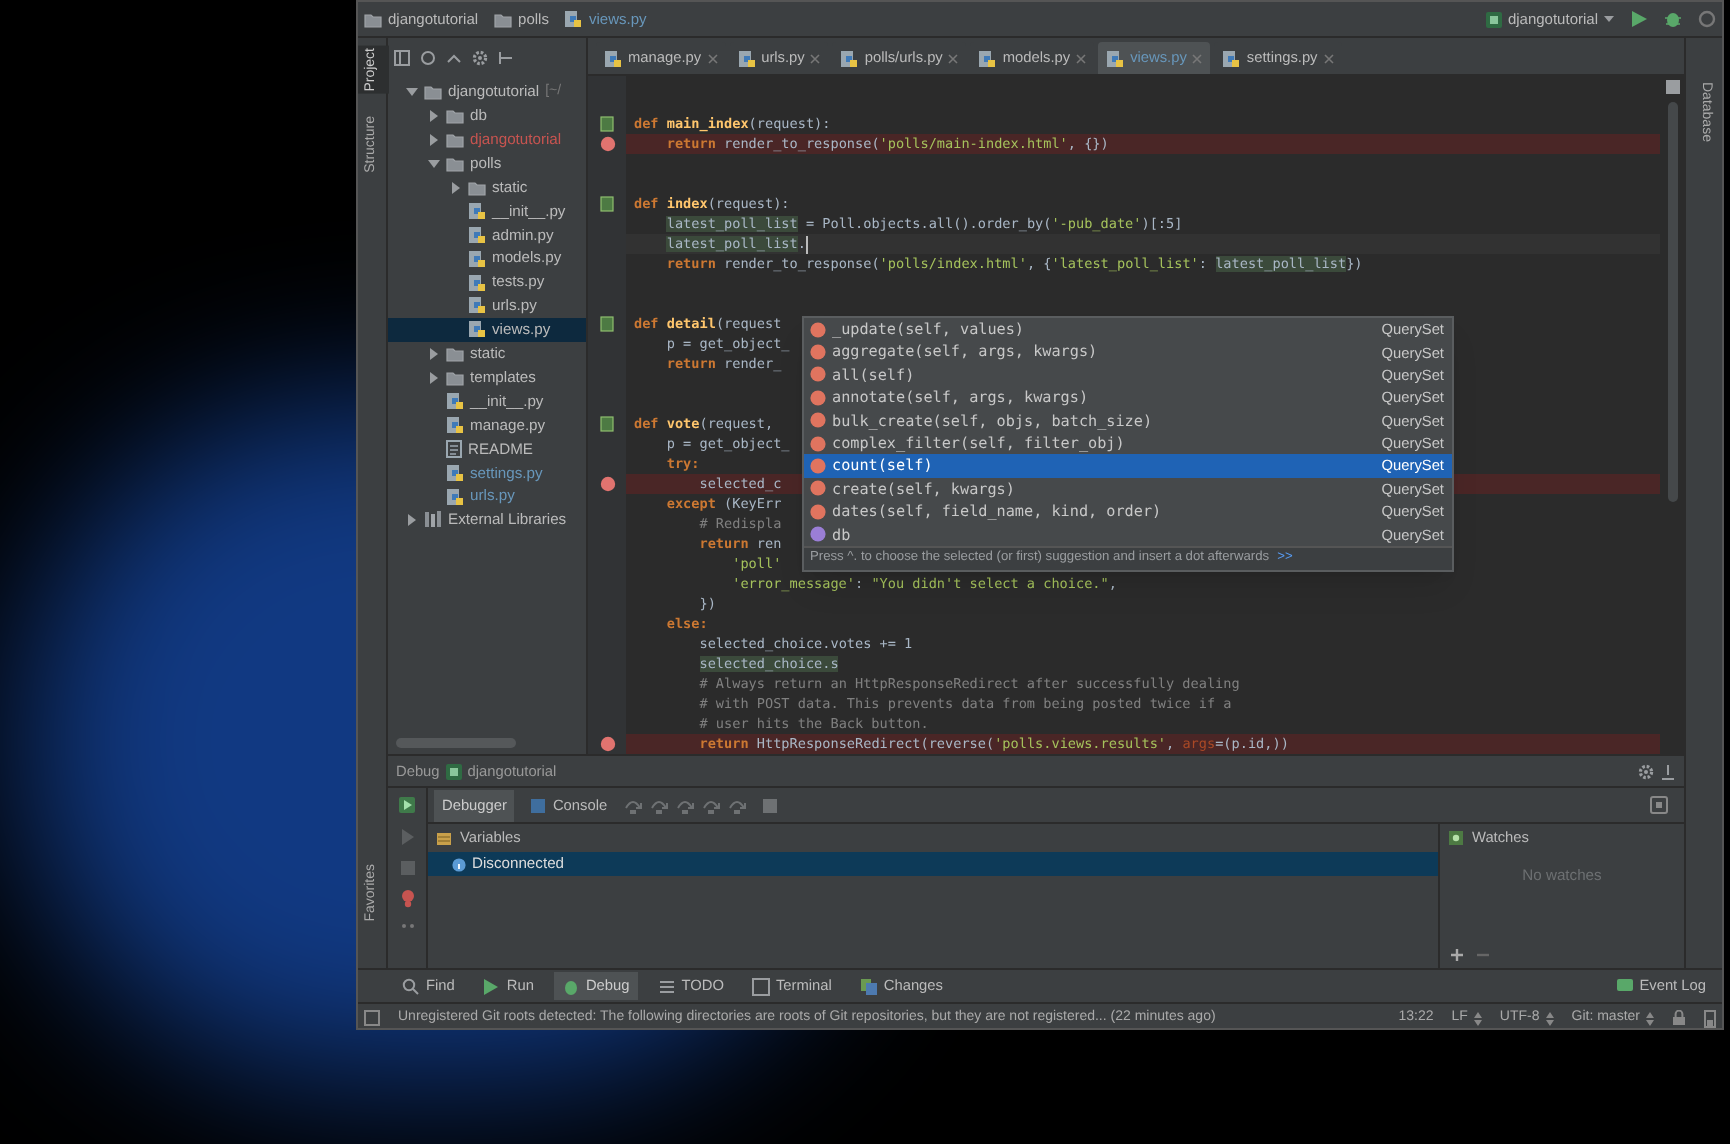 The image size is (1730, 1144). I want to click on search-icon, so click(411, 986).